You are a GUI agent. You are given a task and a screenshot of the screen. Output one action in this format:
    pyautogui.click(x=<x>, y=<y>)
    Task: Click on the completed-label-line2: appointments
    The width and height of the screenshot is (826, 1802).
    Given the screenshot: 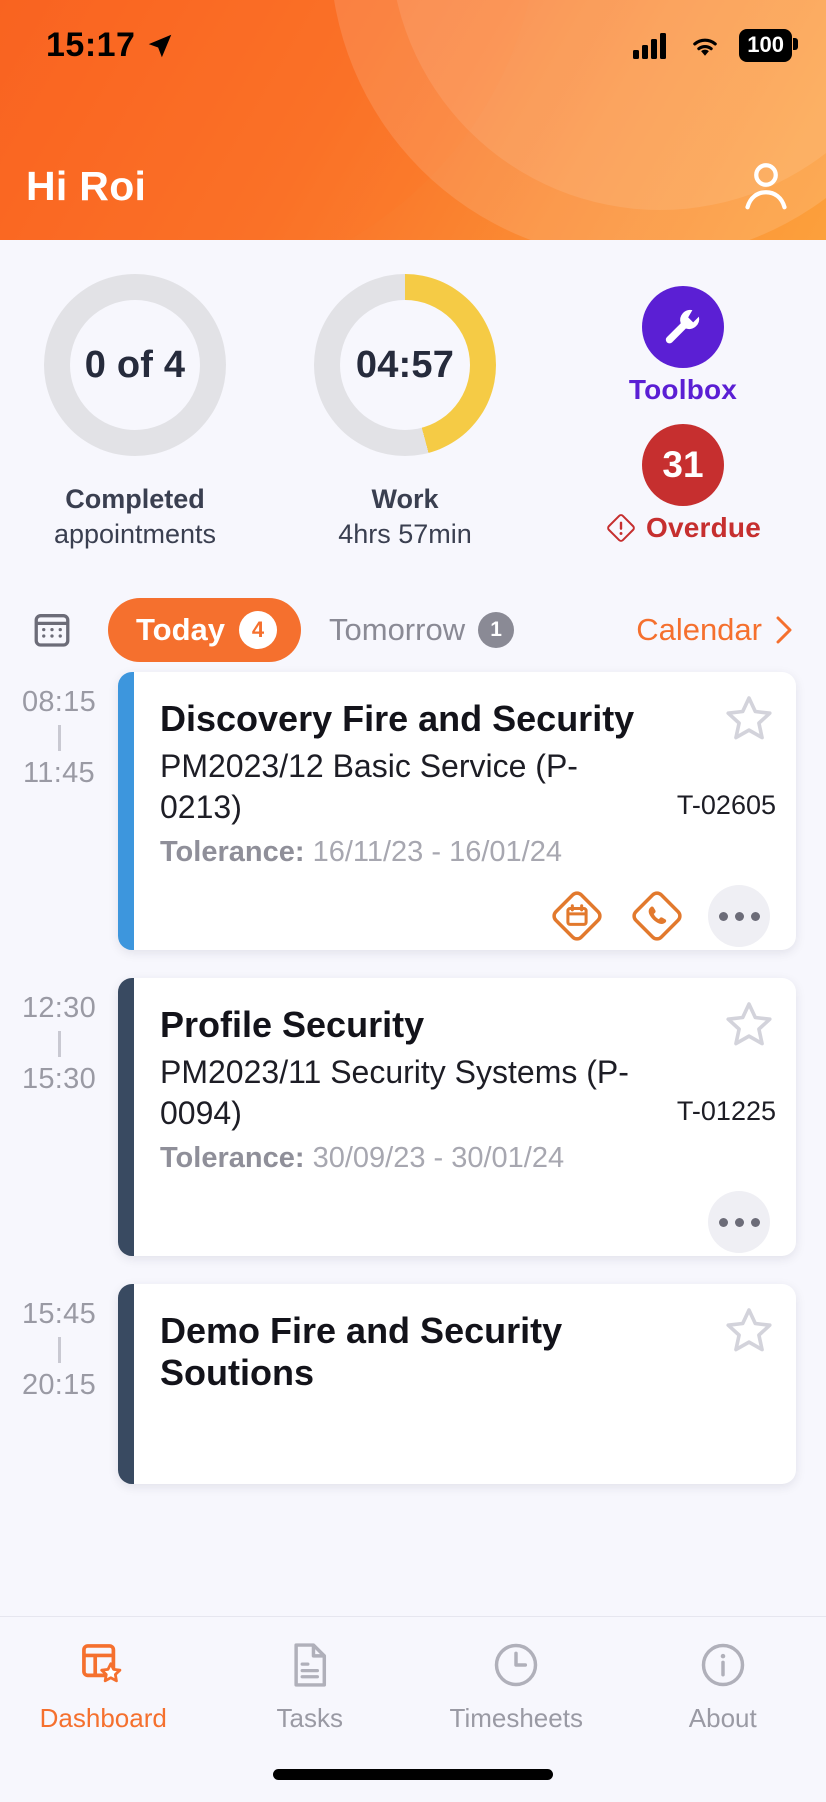 What is the action you would take?
    pyautogui.click(x=135, y=533)
    